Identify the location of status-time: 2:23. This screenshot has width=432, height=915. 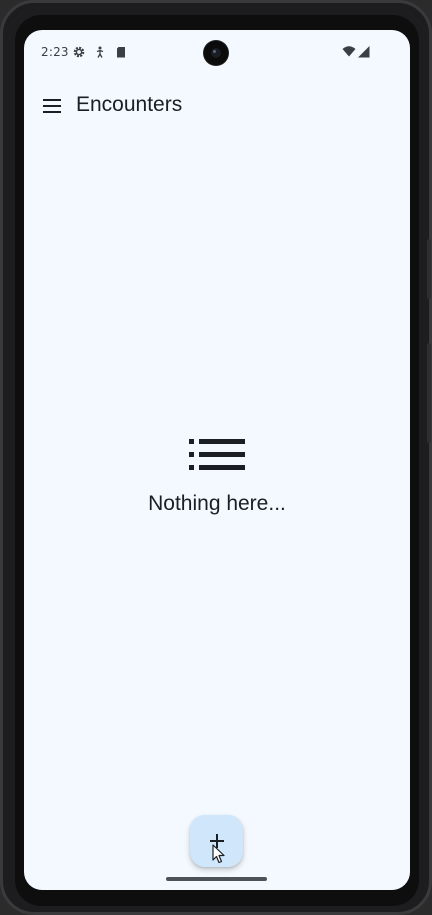
(55, 52).